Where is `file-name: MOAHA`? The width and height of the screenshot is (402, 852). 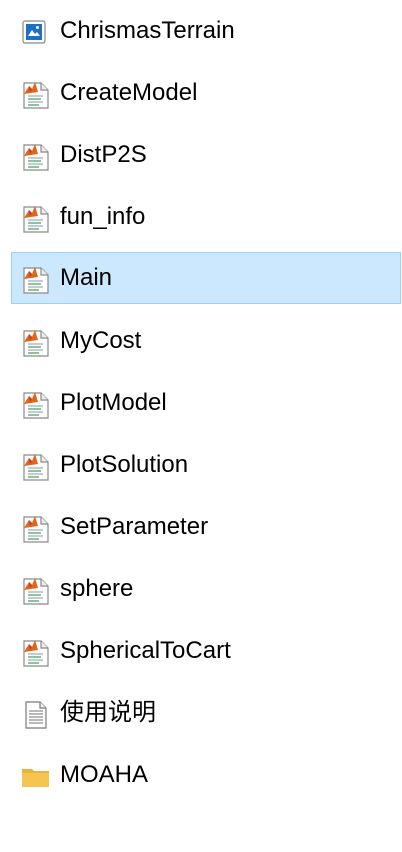 file-name: MOAHA is located at coordinates (104, 774).